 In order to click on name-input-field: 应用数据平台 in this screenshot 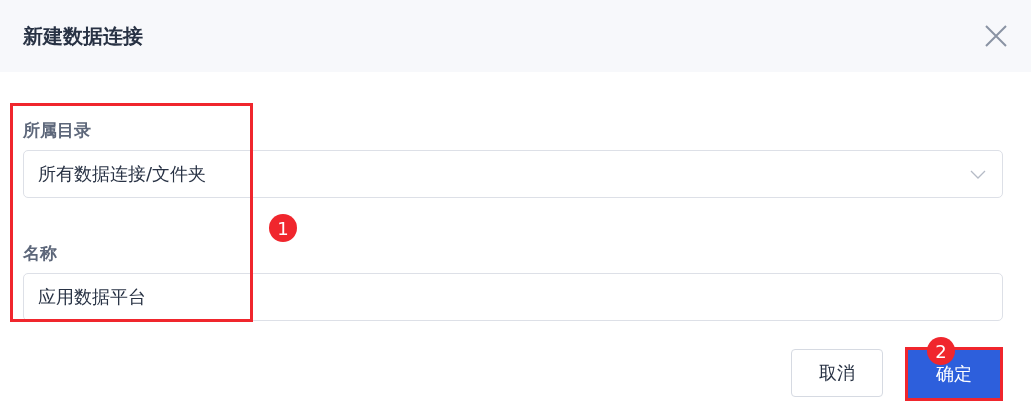, I will do `click(513, 297)`.